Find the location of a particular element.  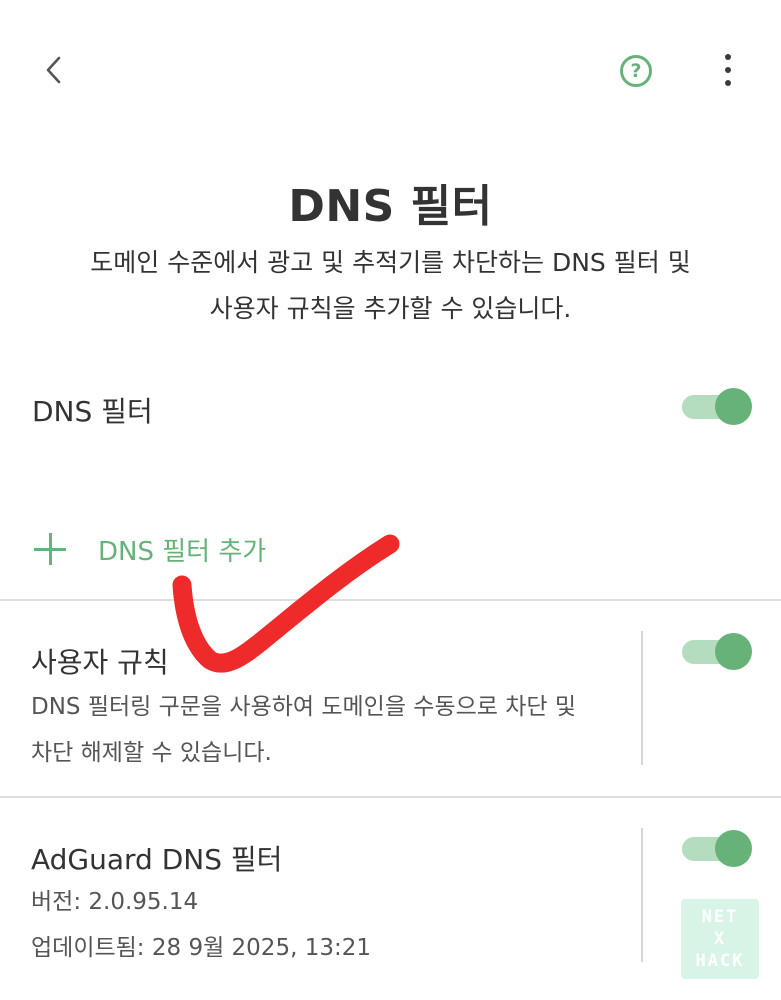

chevron-left-icon is located at coordinates (53, 70).